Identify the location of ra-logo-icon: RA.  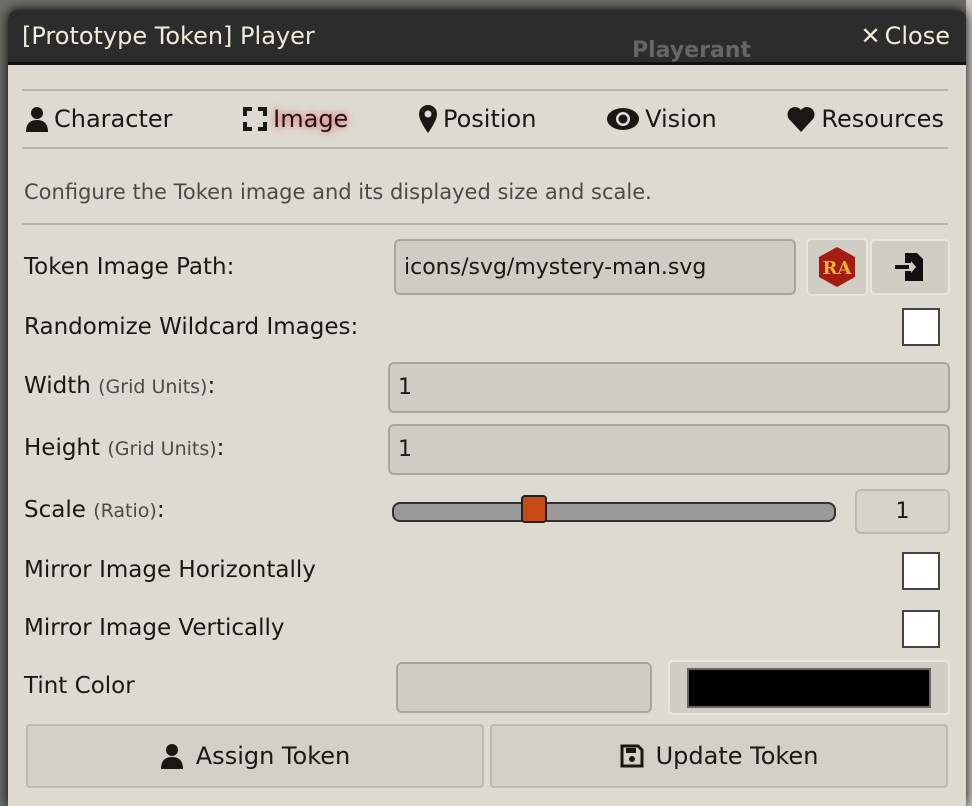
(837, 267).